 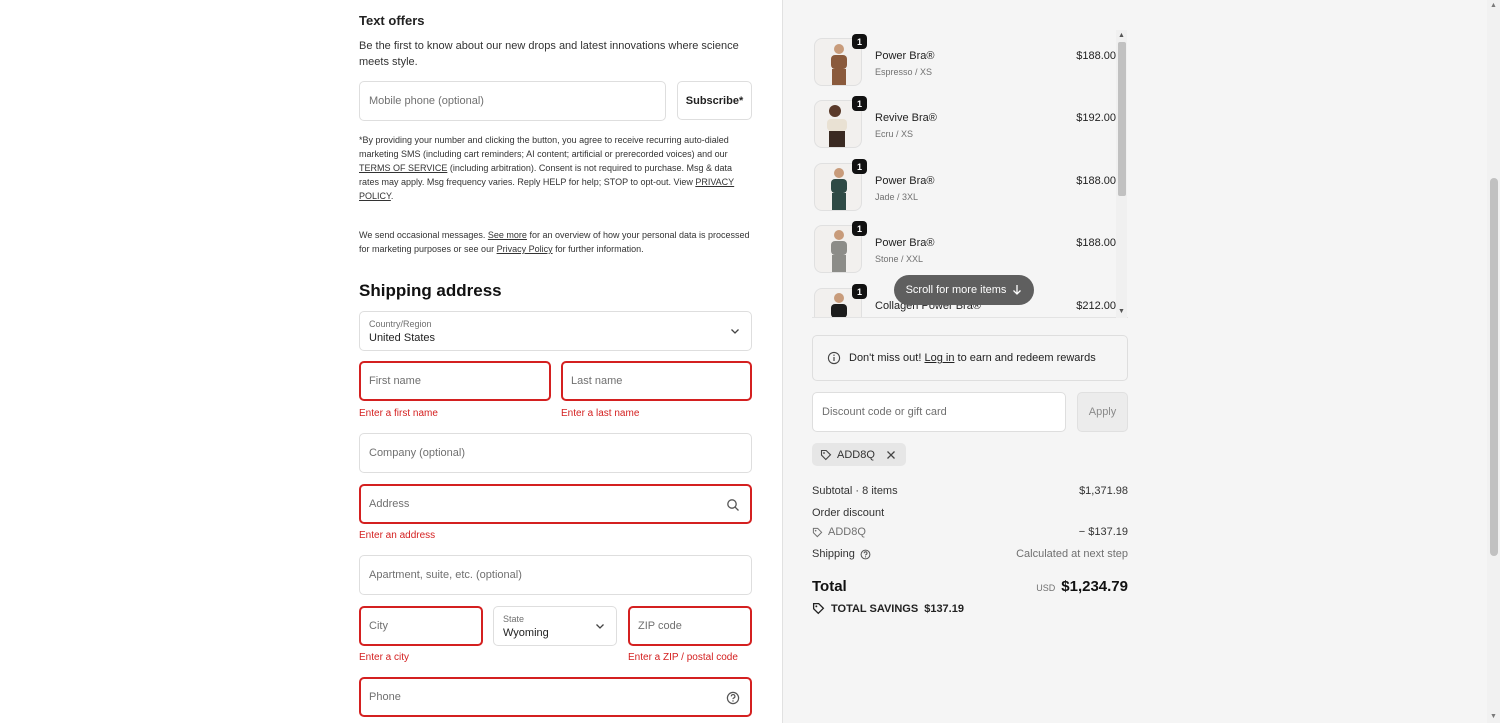 I want to click on total-savings: TOTAL SAVINGS $137.19, so click(x=888, y=608).